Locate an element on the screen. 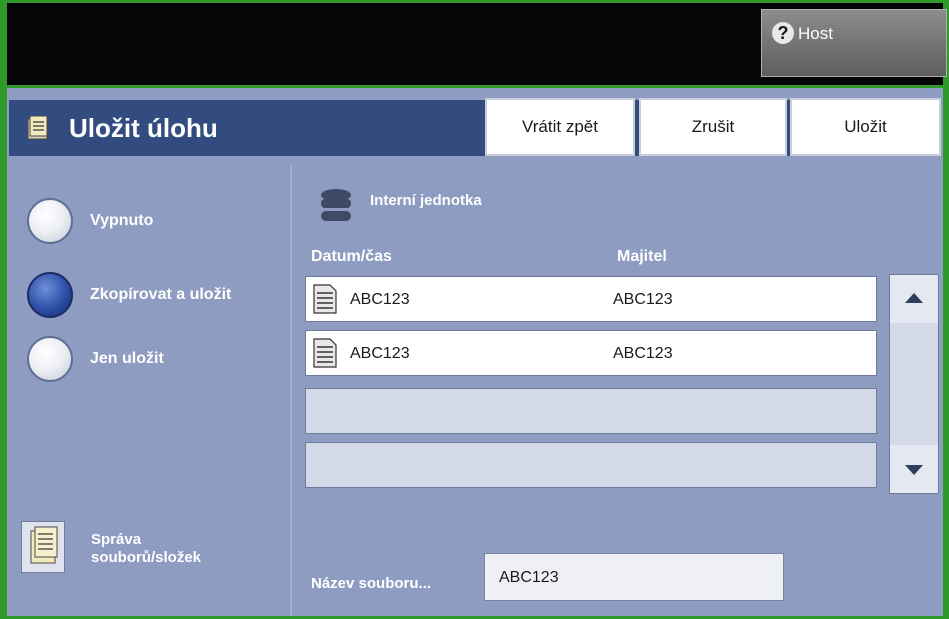 The image size is (949, 619). column-divider is located at coordinates (291, 391).